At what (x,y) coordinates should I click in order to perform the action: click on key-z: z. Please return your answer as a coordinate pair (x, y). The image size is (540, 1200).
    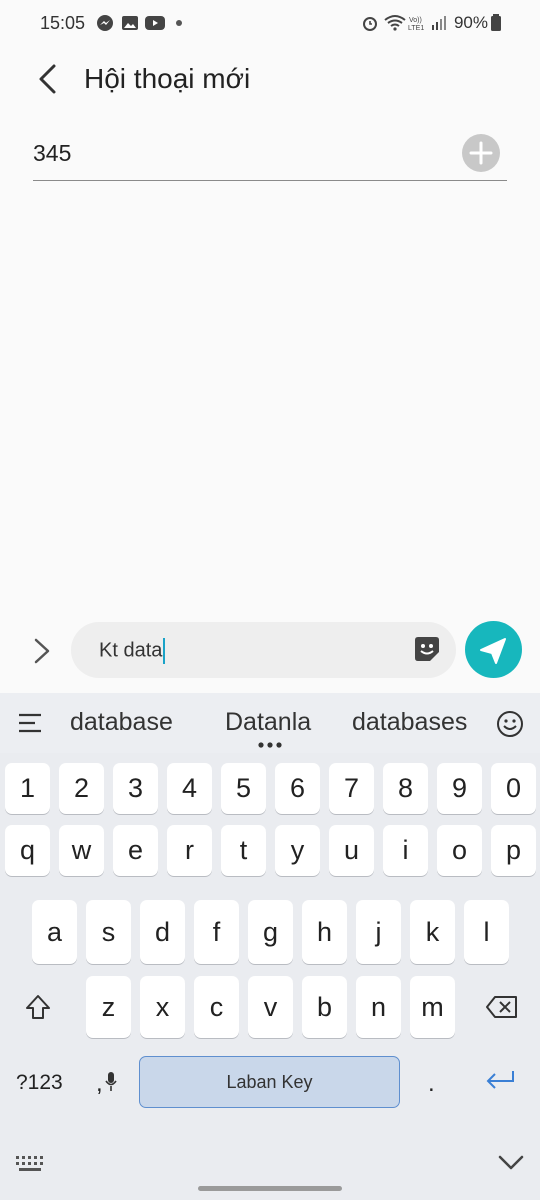
    Looking at the image, I should click on (108, 1007).